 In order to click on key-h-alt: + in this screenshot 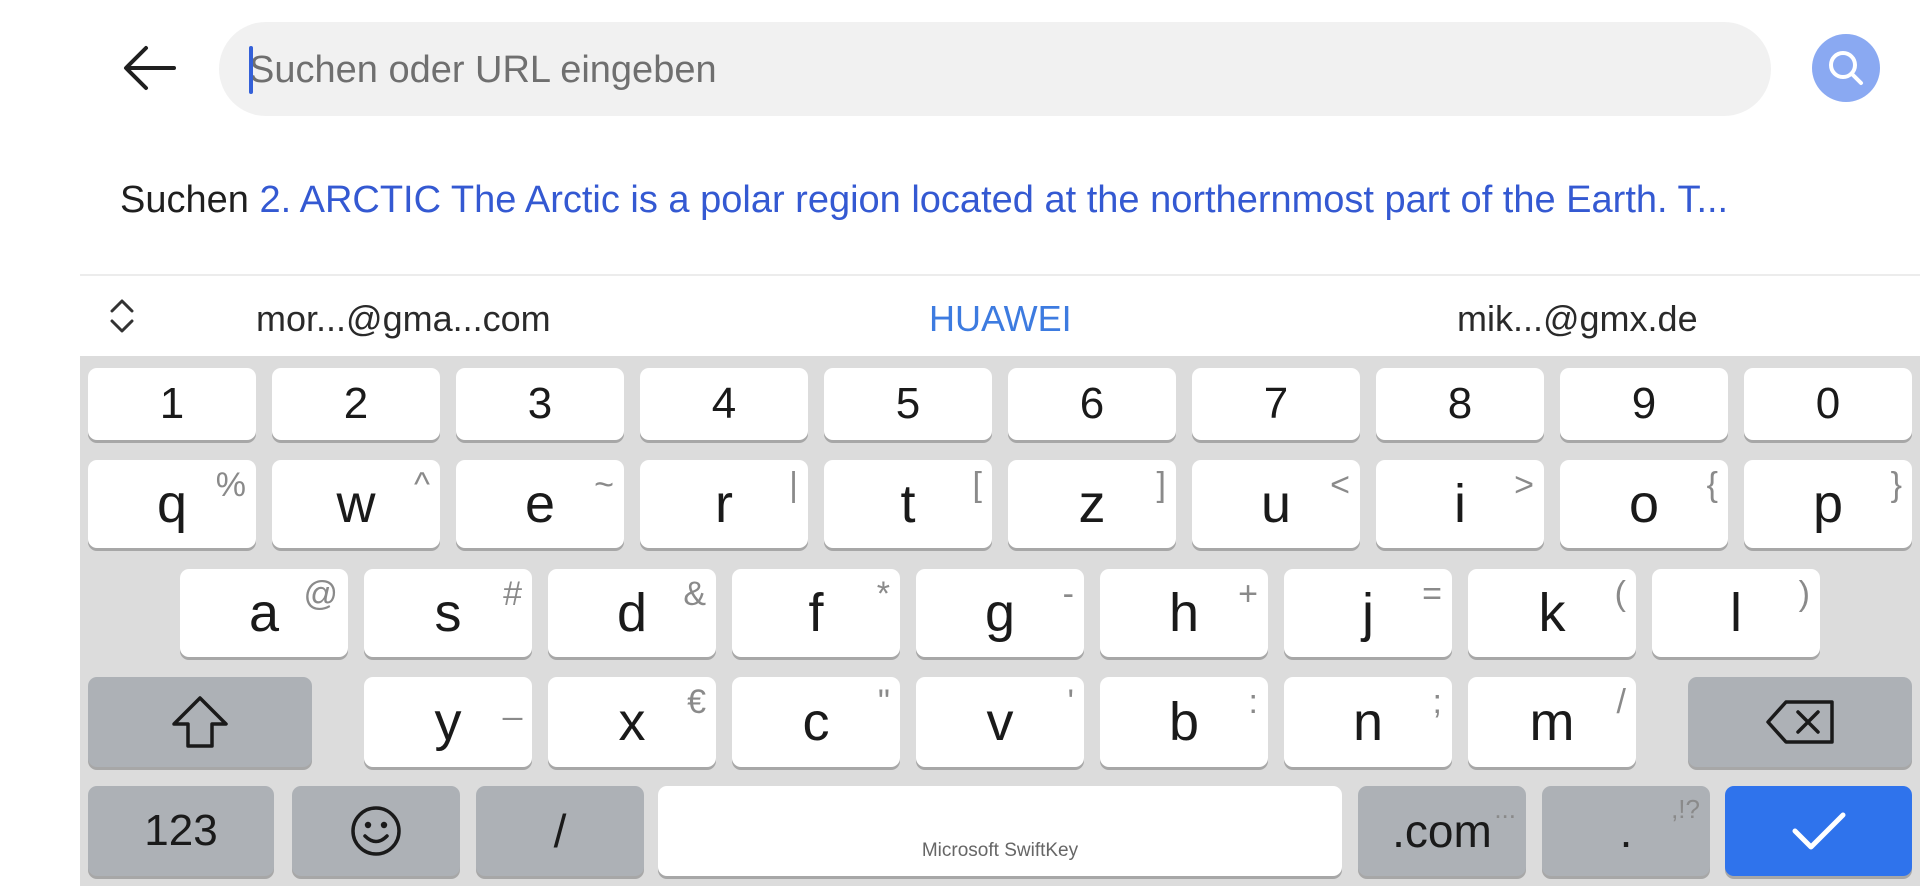, I will do `click(1248, 594)`.